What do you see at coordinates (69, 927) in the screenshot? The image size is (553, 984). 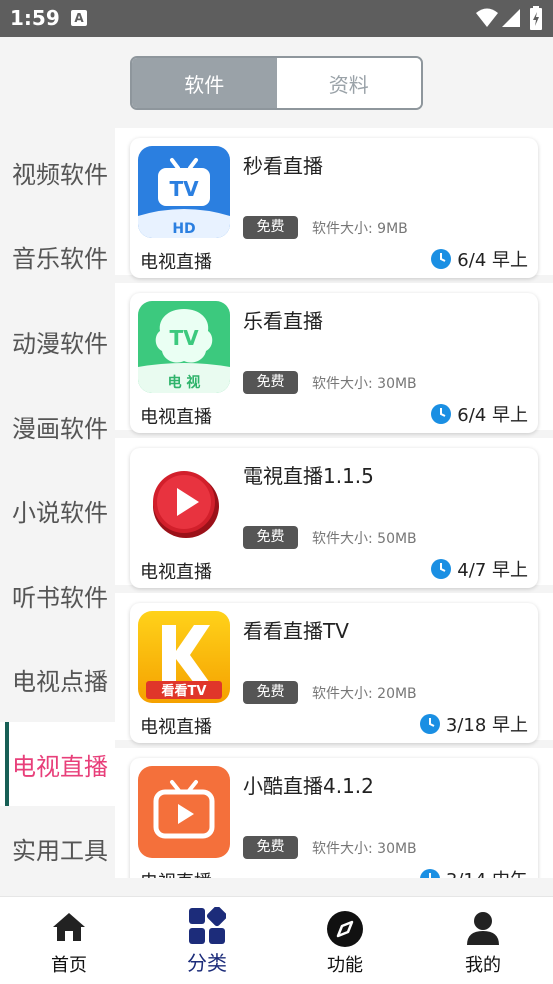 I see `home-icon` at bounding box center [69, 927].